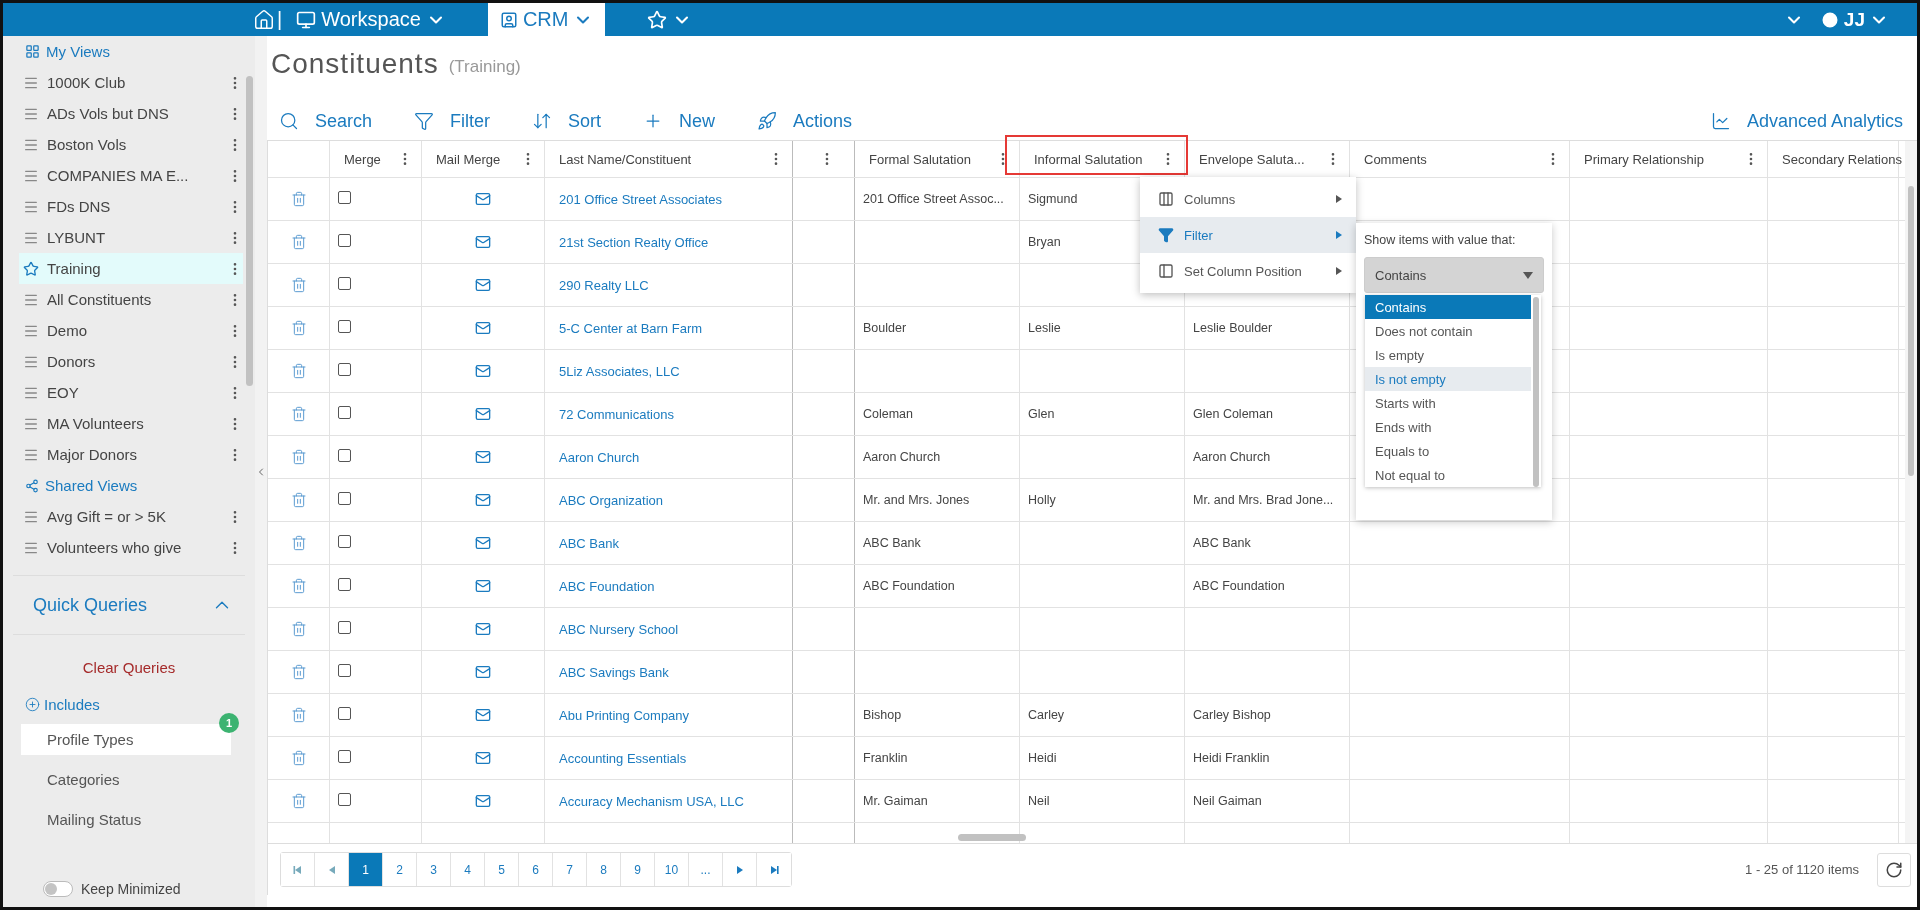 This screenshot has width=1920, height=910. Describe the element at coordinates (126, 819) in the screenshot. I see `query-item: Mailing Status` at that location.